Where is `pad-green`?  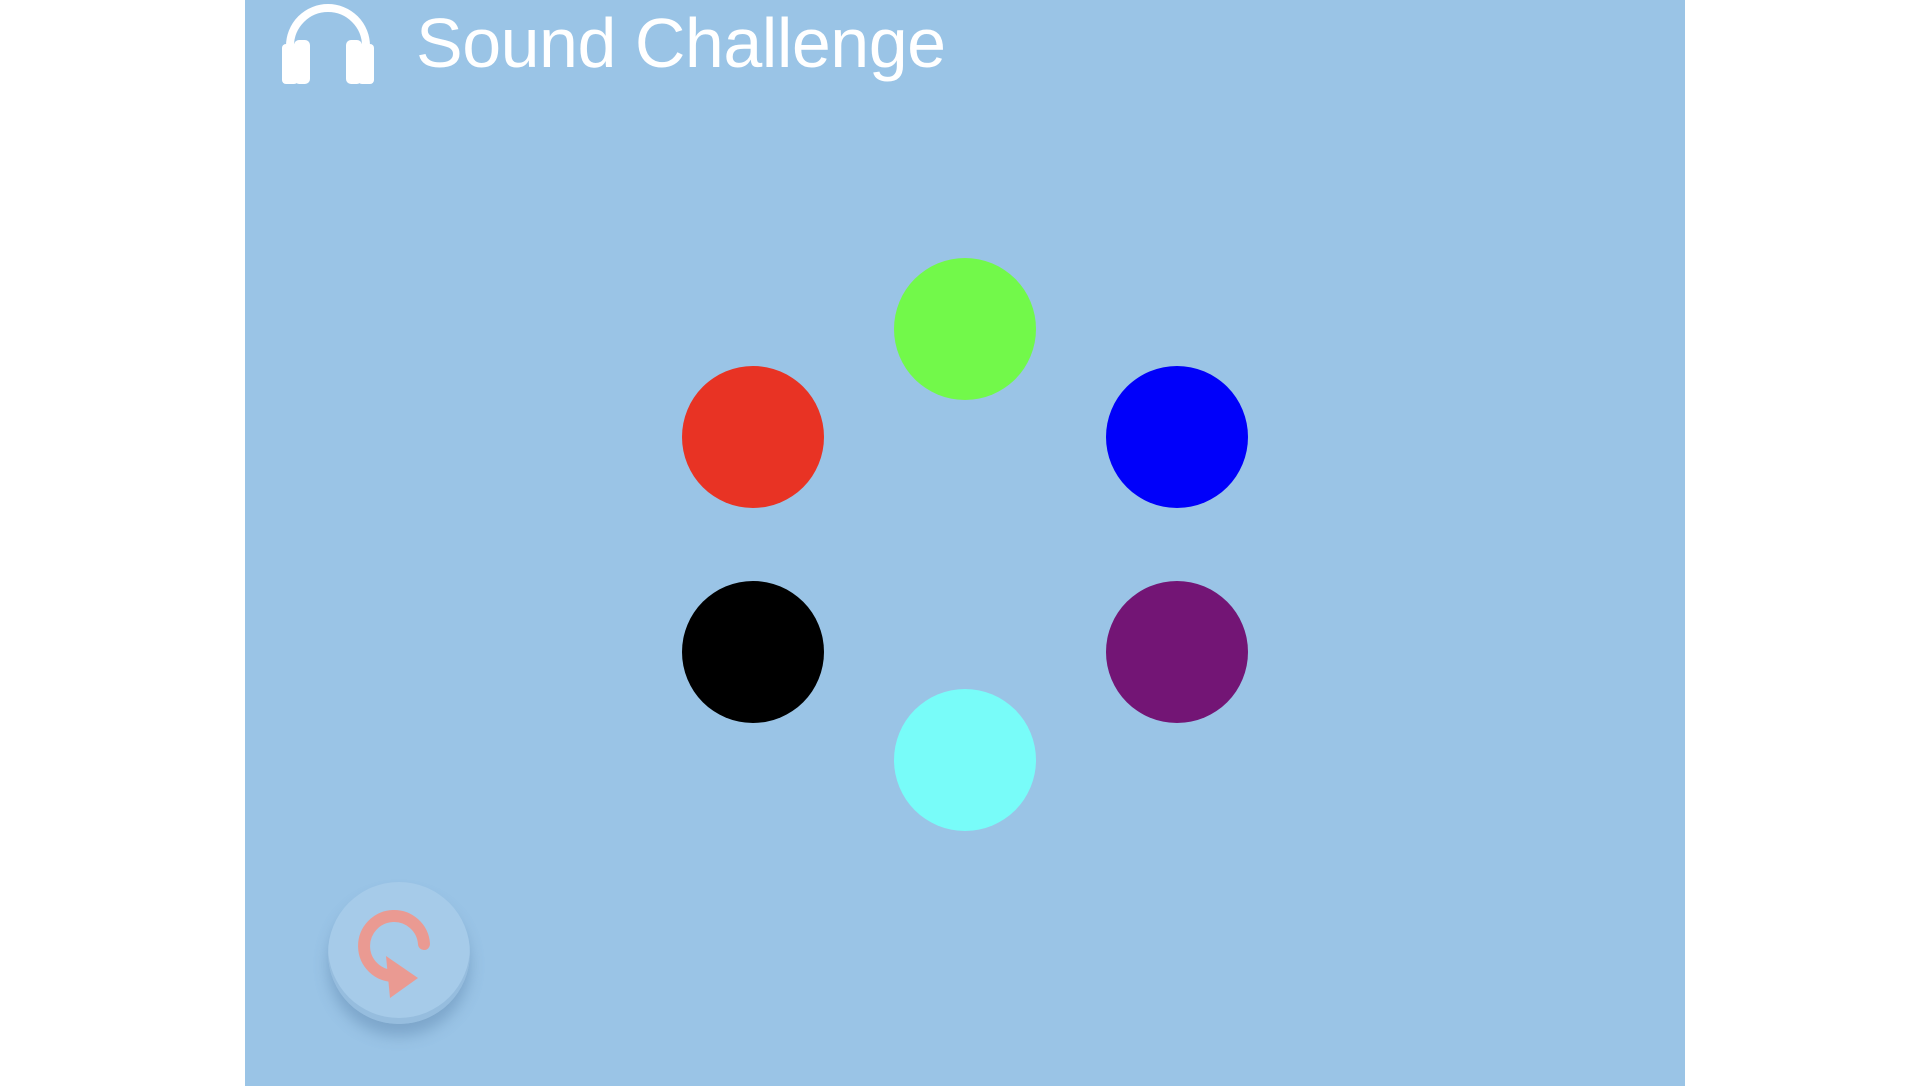
pad-green is located at coordinates (965, 329).